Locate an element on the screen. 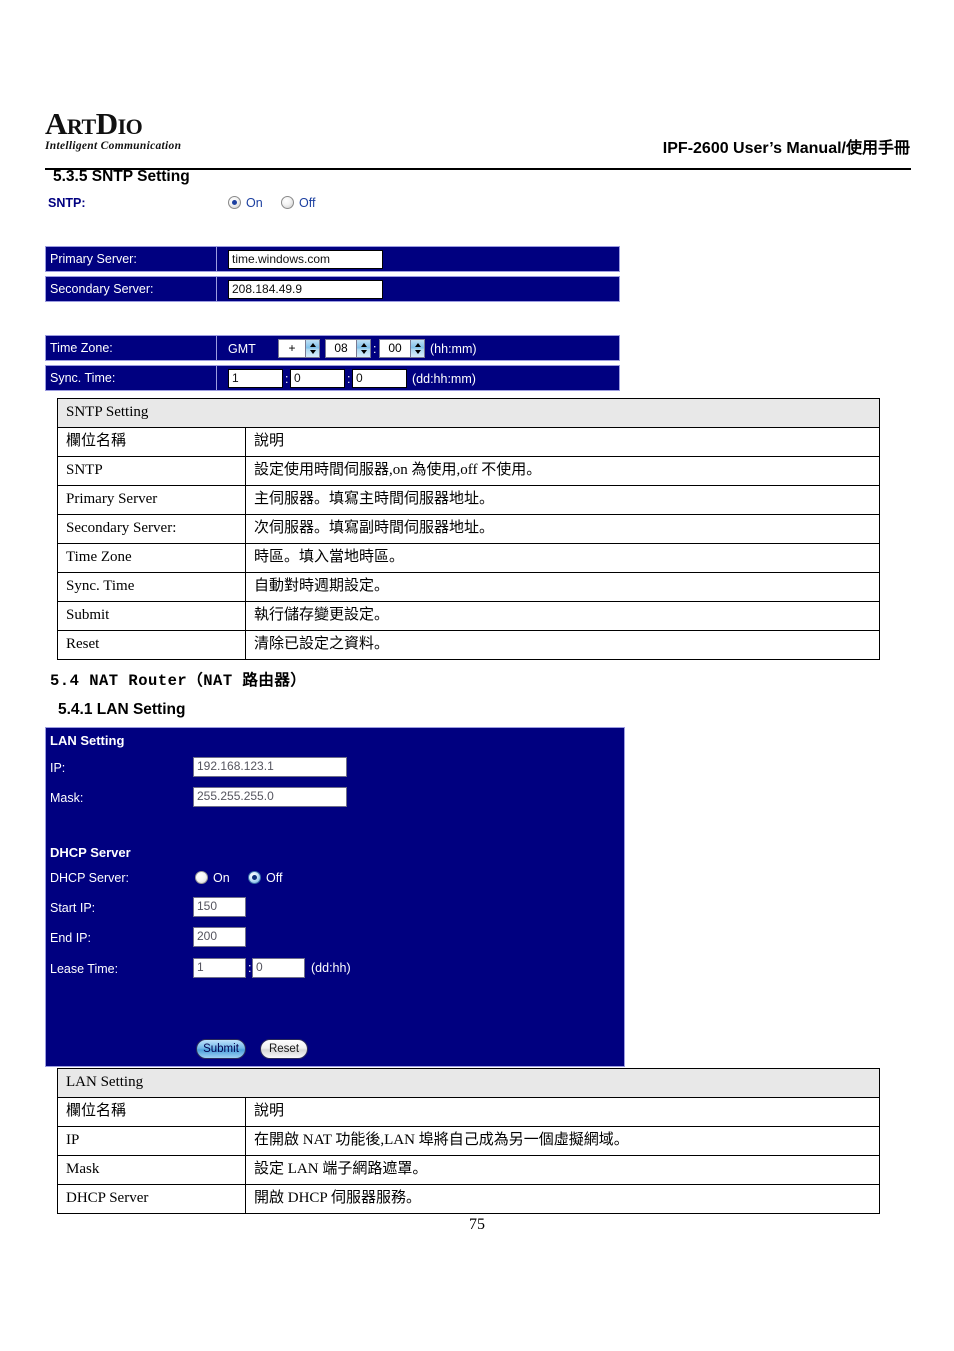 This screenshot has height=1351, width=954. row-desc: 執行儲存變更設定。 is located at coordinates (562, 616).